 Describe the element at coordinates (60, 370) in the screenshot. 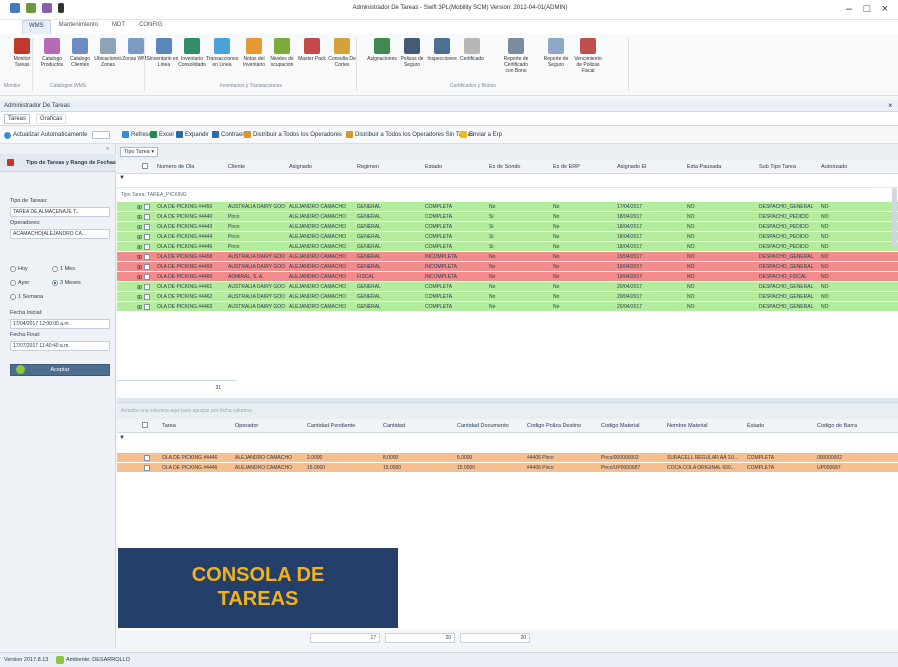

I see `accept-button: Aceptar` at that location.